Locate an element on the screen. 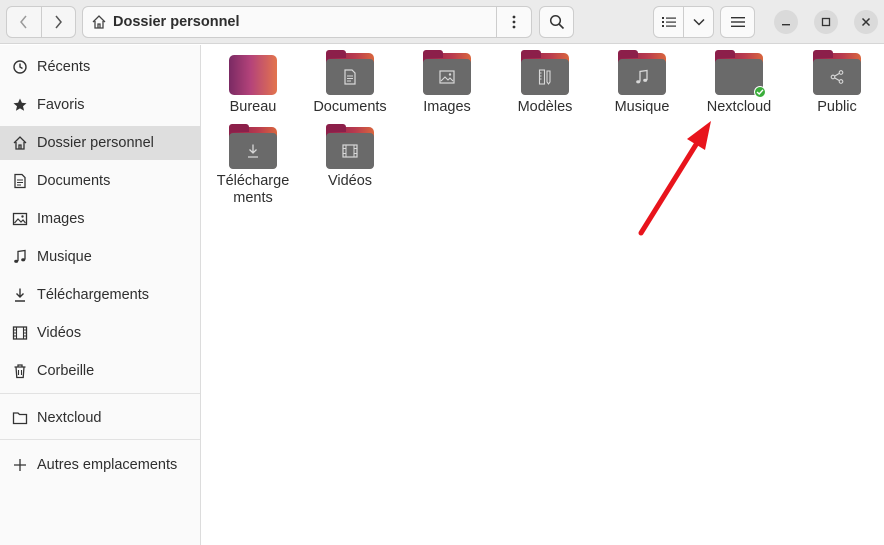  sidebar-item-favoris: Favoris is located at coordinates (100, 105).